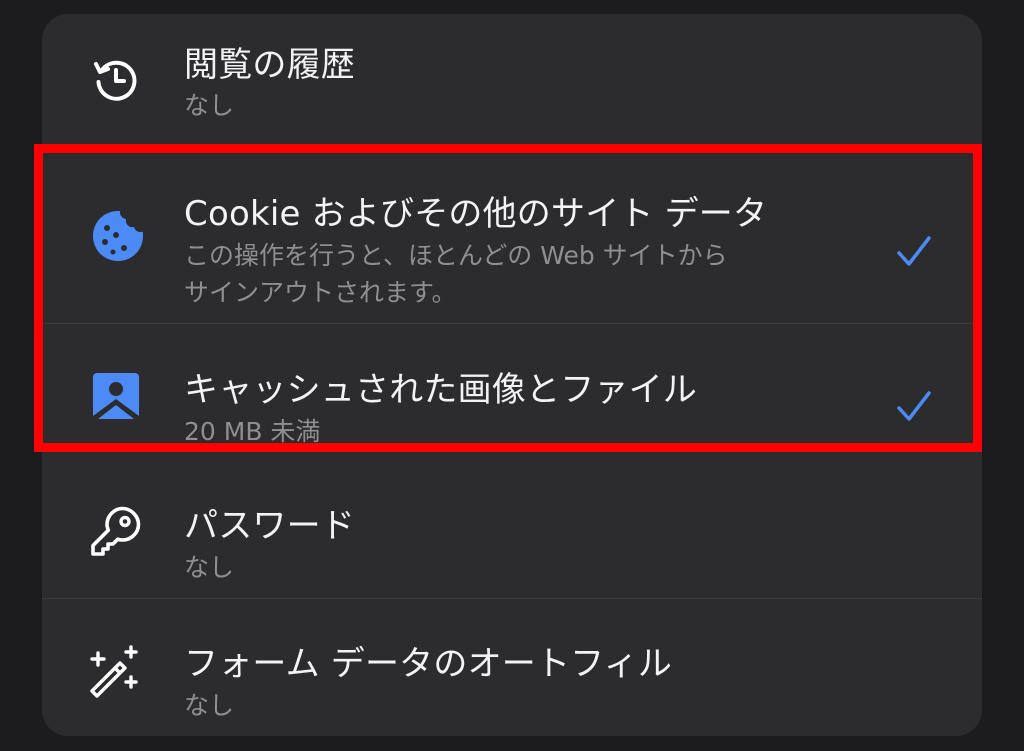 The width and height of the screenshot is (1024, 751). I want to click on option-title: フォーム データのオートフィル, so click(428, 664).